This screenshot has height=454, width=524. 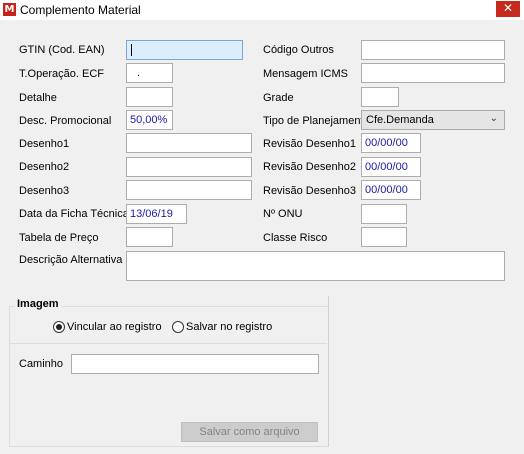 I want to click on grade-label: Grade, so click(x=278, y=98).